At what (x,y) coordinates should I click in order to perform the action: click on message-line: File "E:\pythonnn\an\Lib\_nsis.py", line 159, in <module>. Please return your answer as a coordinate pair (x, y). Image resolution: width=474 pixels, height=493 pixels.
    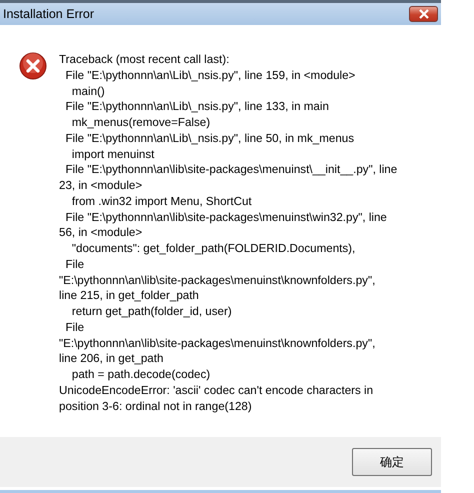
    Looking at the image, I should click on (210, 76).